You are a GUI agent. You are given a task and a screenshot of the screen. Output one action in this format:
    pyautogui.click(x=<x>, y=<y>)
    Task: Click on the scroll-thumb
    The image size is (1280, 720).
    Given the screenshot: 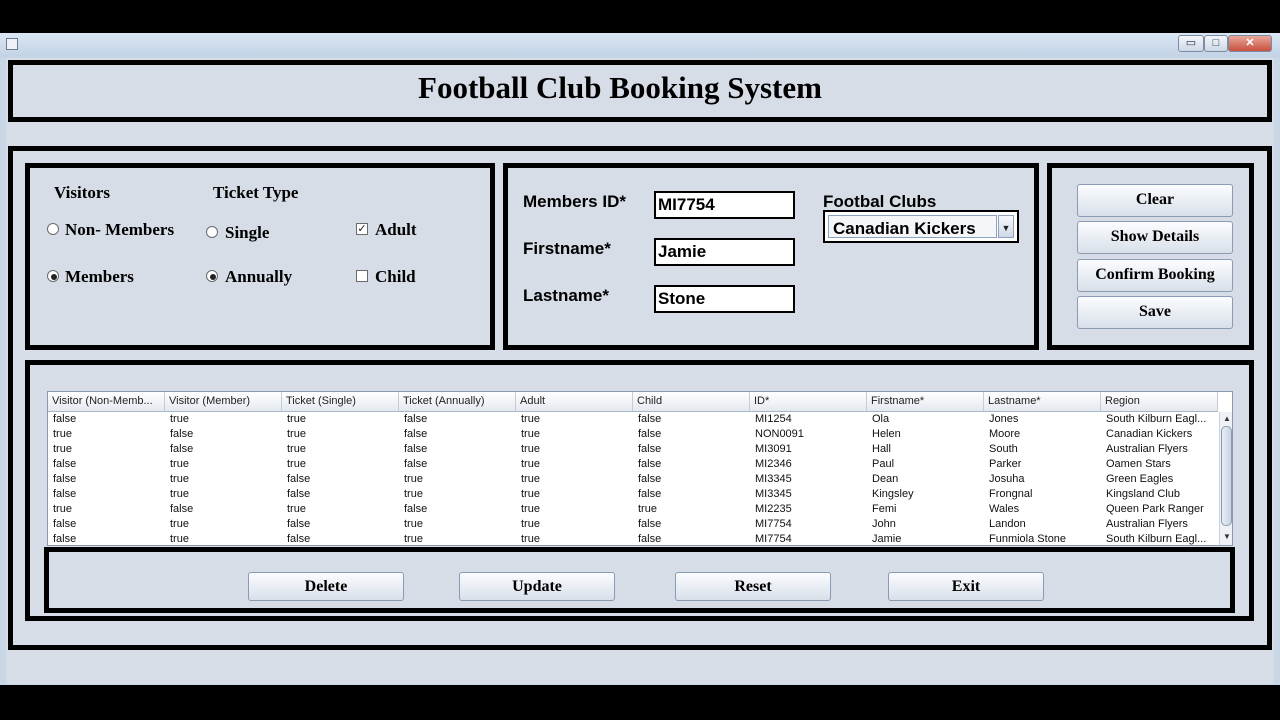 What is the action you would take?
    pyautogui.click(x=1226, y=476)
    